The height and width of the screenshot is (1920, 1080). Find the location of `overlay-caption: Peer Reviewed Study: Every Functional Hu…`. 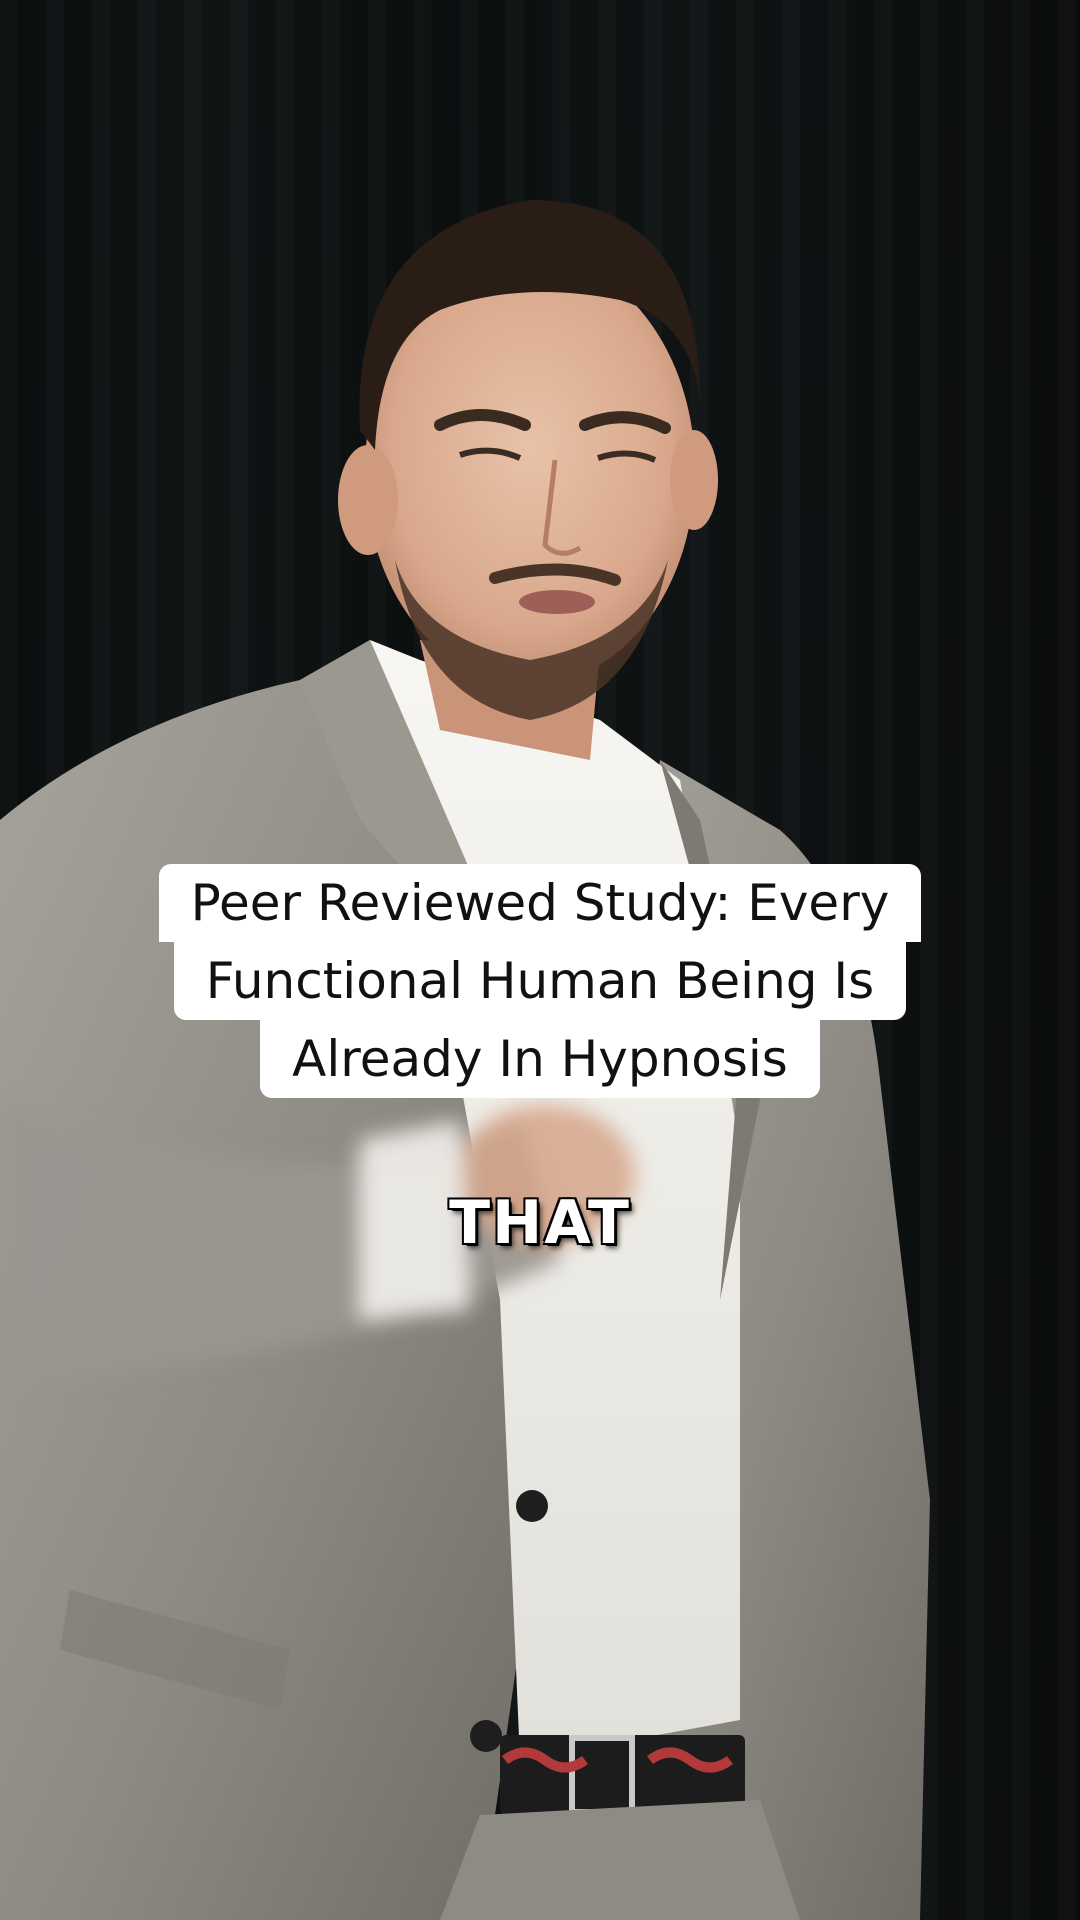

overlay-caption: Peer Reviewed Study: Every Functional Hu… is located at coordinates (540, 981).